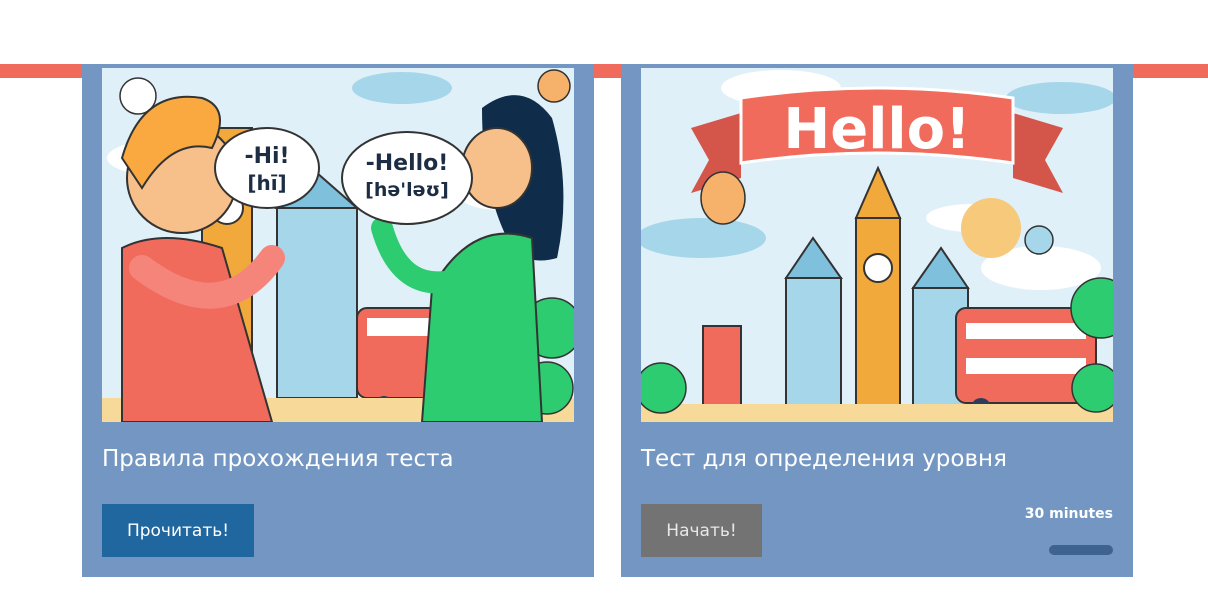 The width and height of the screenshot is (1208, 605). Describe the element at coordinates (178, 530) in the screenshot. I see `read-button: Прочитать!` at that location.